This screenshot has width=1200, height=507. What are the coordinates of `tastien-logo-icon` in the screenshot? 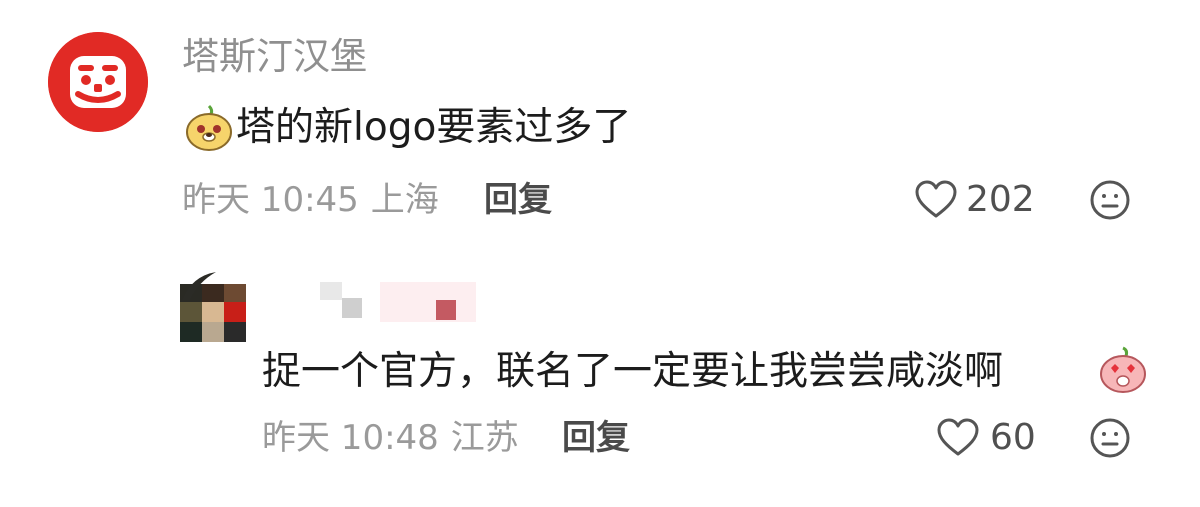 It's located at (98, 82).